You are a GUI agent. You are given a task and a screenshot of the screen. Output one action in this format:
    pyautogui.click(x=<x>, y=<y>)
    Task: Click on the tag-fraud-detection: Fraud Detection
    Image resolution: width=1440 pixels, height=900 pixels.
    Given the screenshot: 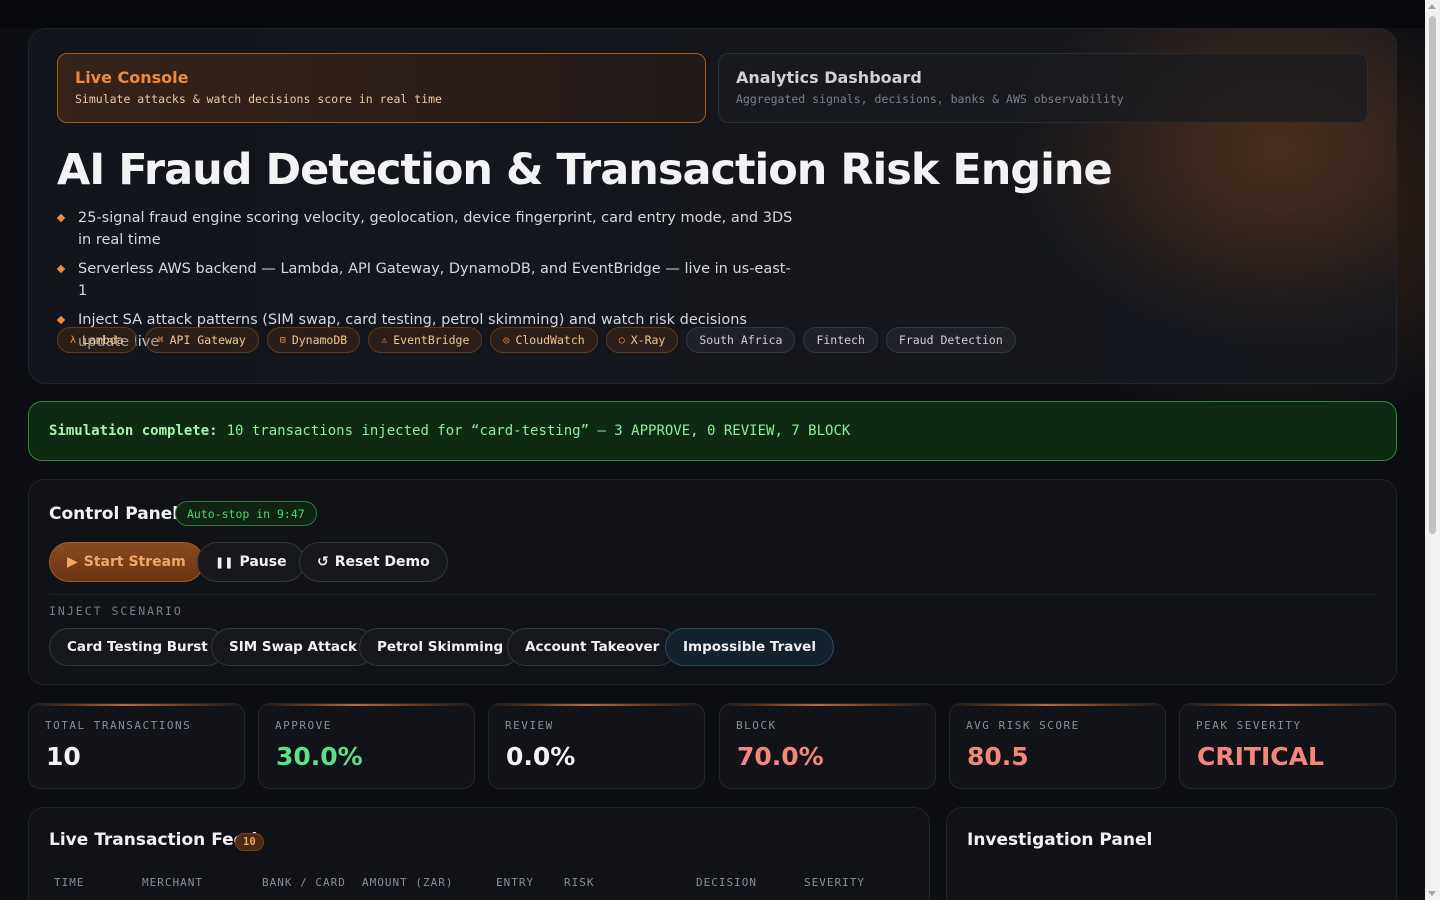 What is the action you would take?
    pyautogui.click(x=950, y=340)
    